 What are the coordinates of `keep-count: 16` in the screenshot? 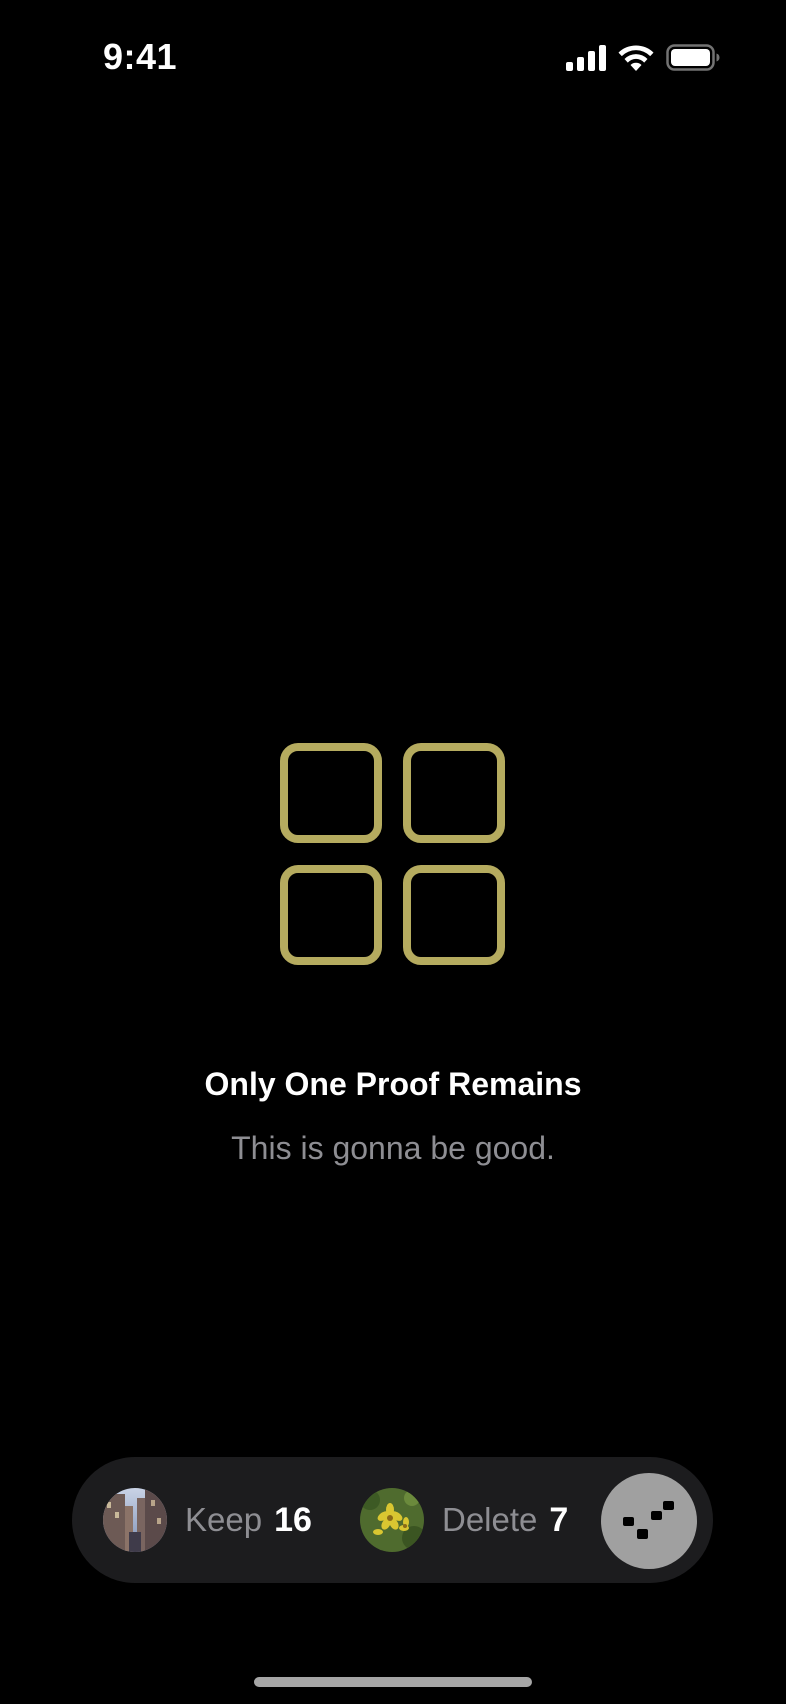 It's located at (293, 1519).